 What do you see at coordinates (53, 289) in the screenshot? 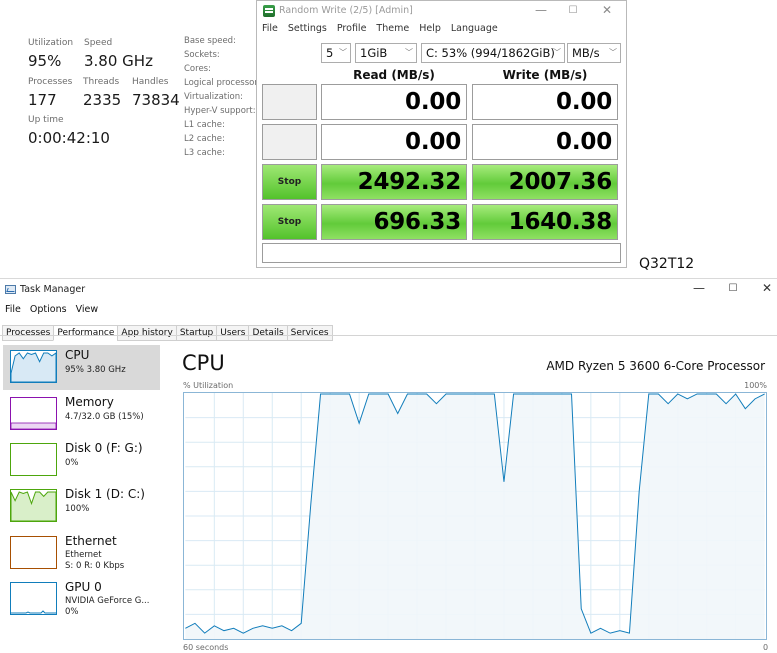
I see `task-manager-title: Task Manager` at bounding box center [53, 289].